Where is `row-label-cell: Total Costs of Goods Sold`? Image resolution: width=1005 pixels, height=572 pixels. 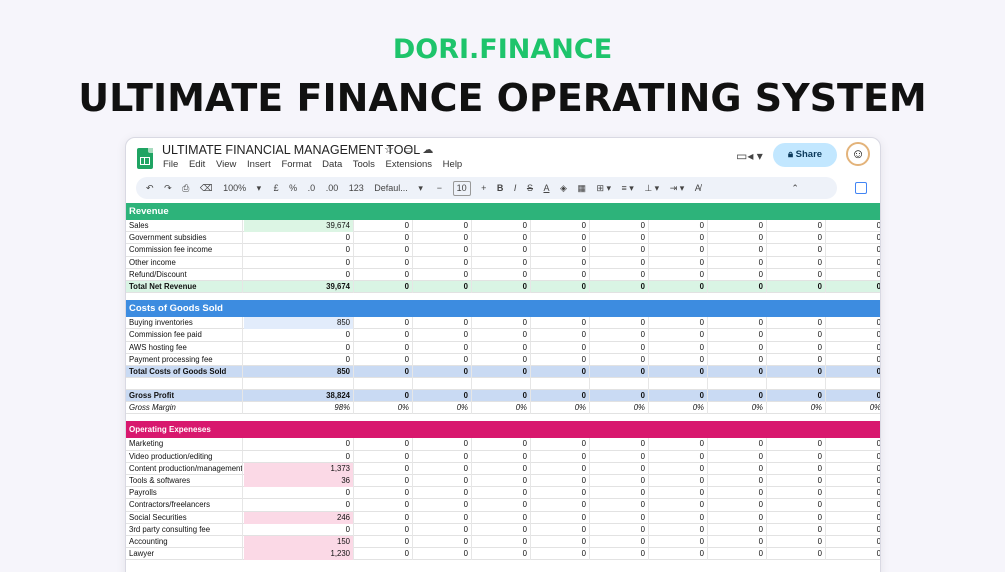
row-label-cell: Total Costs of Goods Sold is located at coordinates (184, 371).